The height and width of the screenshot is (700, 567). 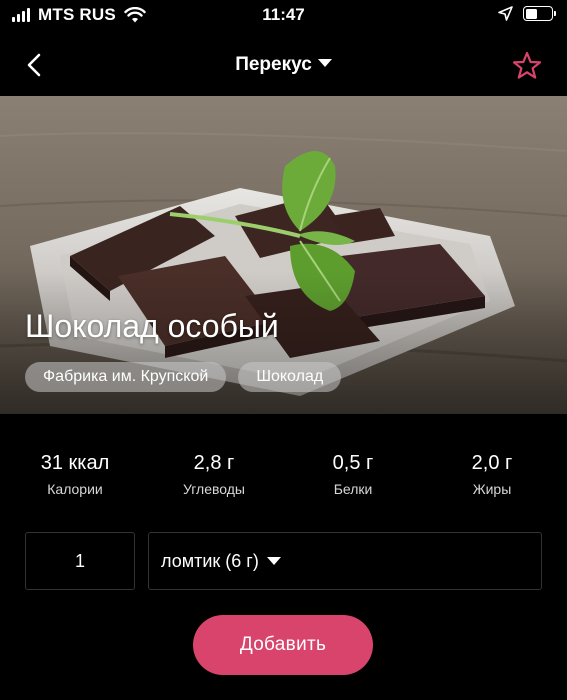 What do you see at coordinates (290, 377) in the screenshot?
I see `tag-category: Шоколад` at bounding box center [290, 377].